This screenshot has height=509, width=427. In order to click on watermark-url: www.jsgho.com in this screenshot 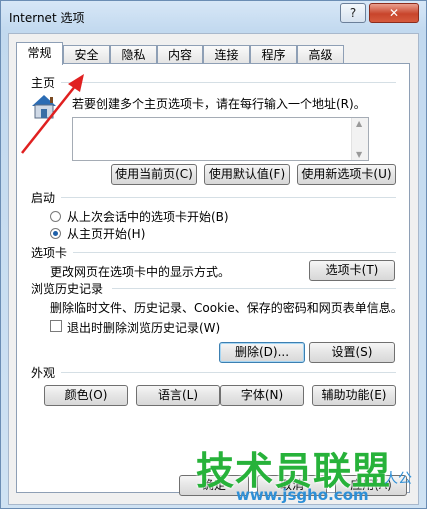, I will do `click(302, 495)`.